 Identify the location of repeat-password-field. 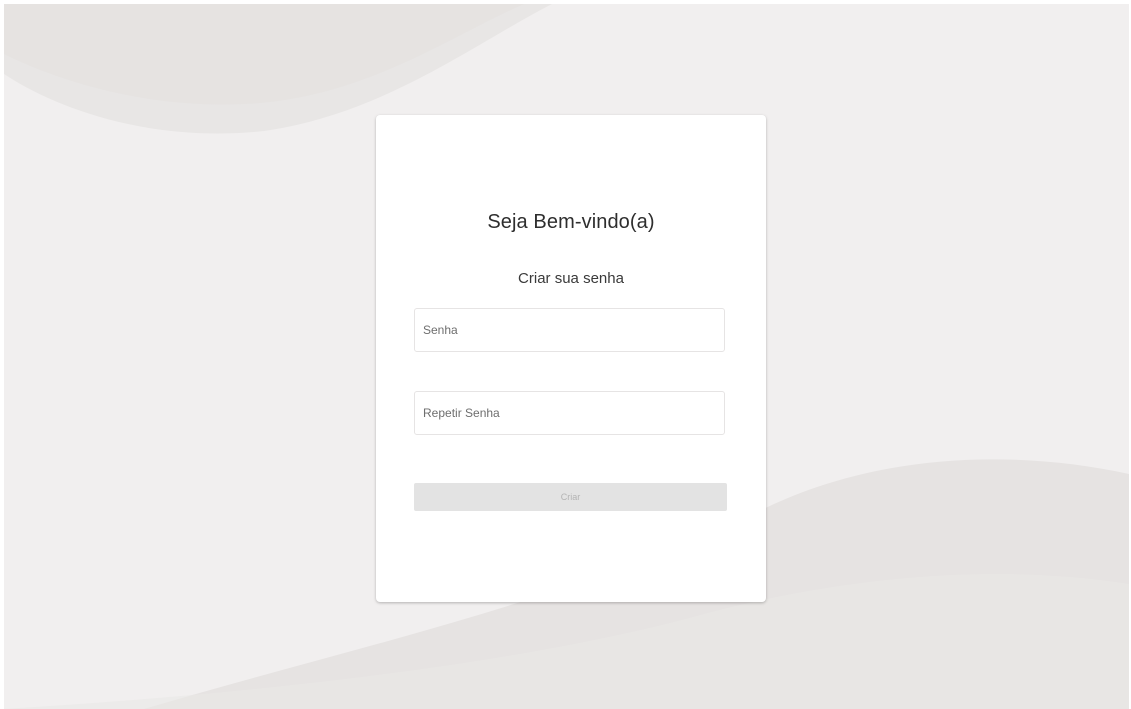
(569, 413).